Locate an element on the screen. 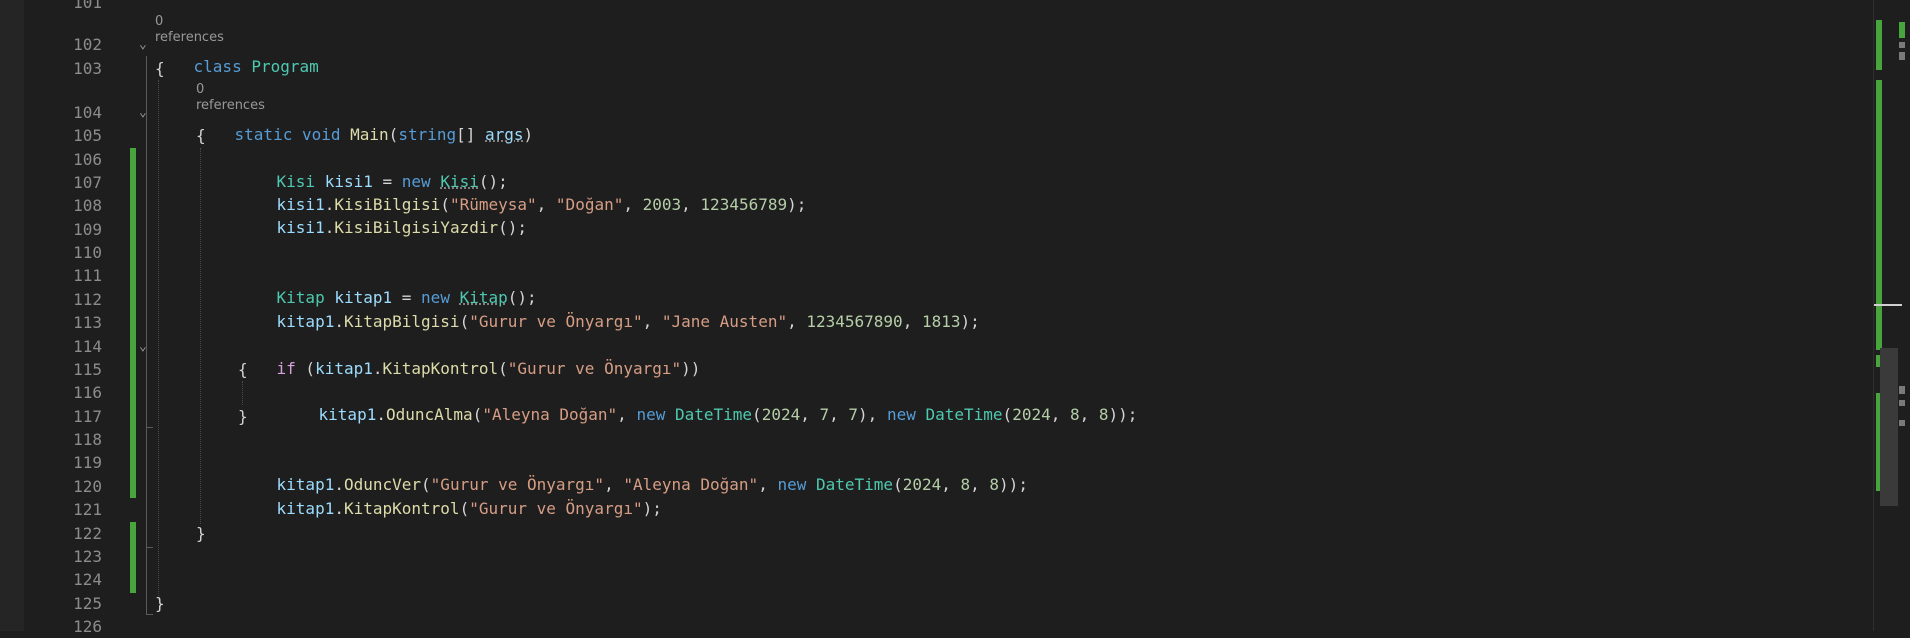  line-number: 125 is located at coordinates (87, 603).